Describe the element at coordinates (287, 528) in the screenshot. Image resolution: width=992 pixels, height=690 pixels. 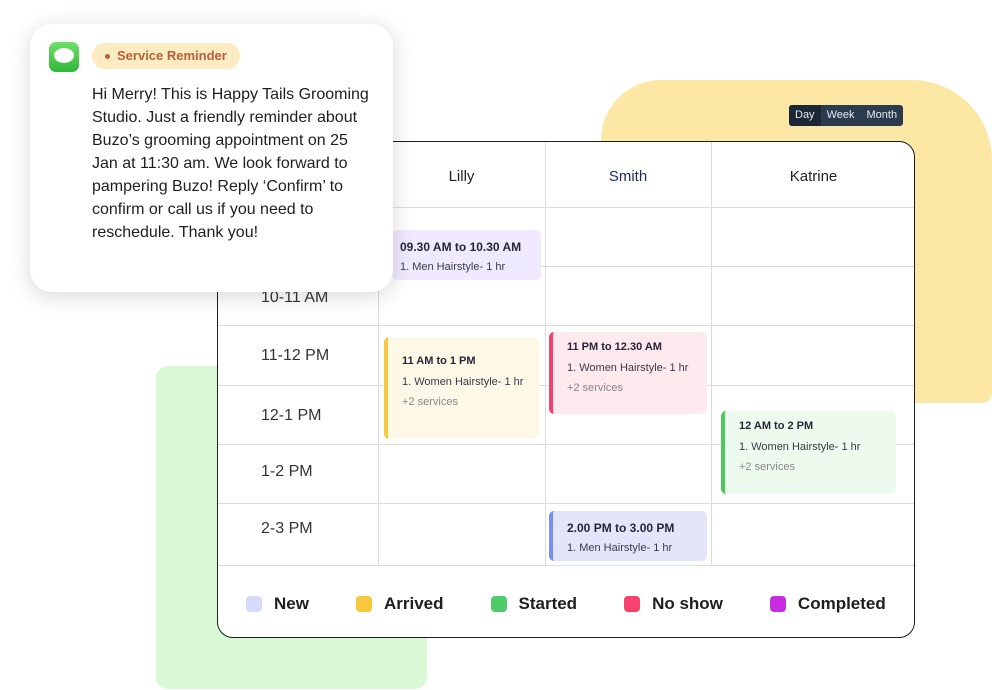
I see `time-slot: 2-3 PM` at that location.